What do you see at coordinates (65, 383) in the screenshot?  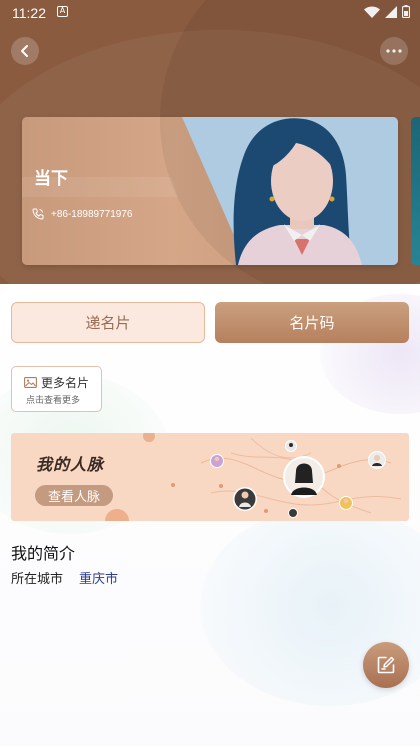 I see `more-cards-title: 更多名片` at bounding box center [65, 383].